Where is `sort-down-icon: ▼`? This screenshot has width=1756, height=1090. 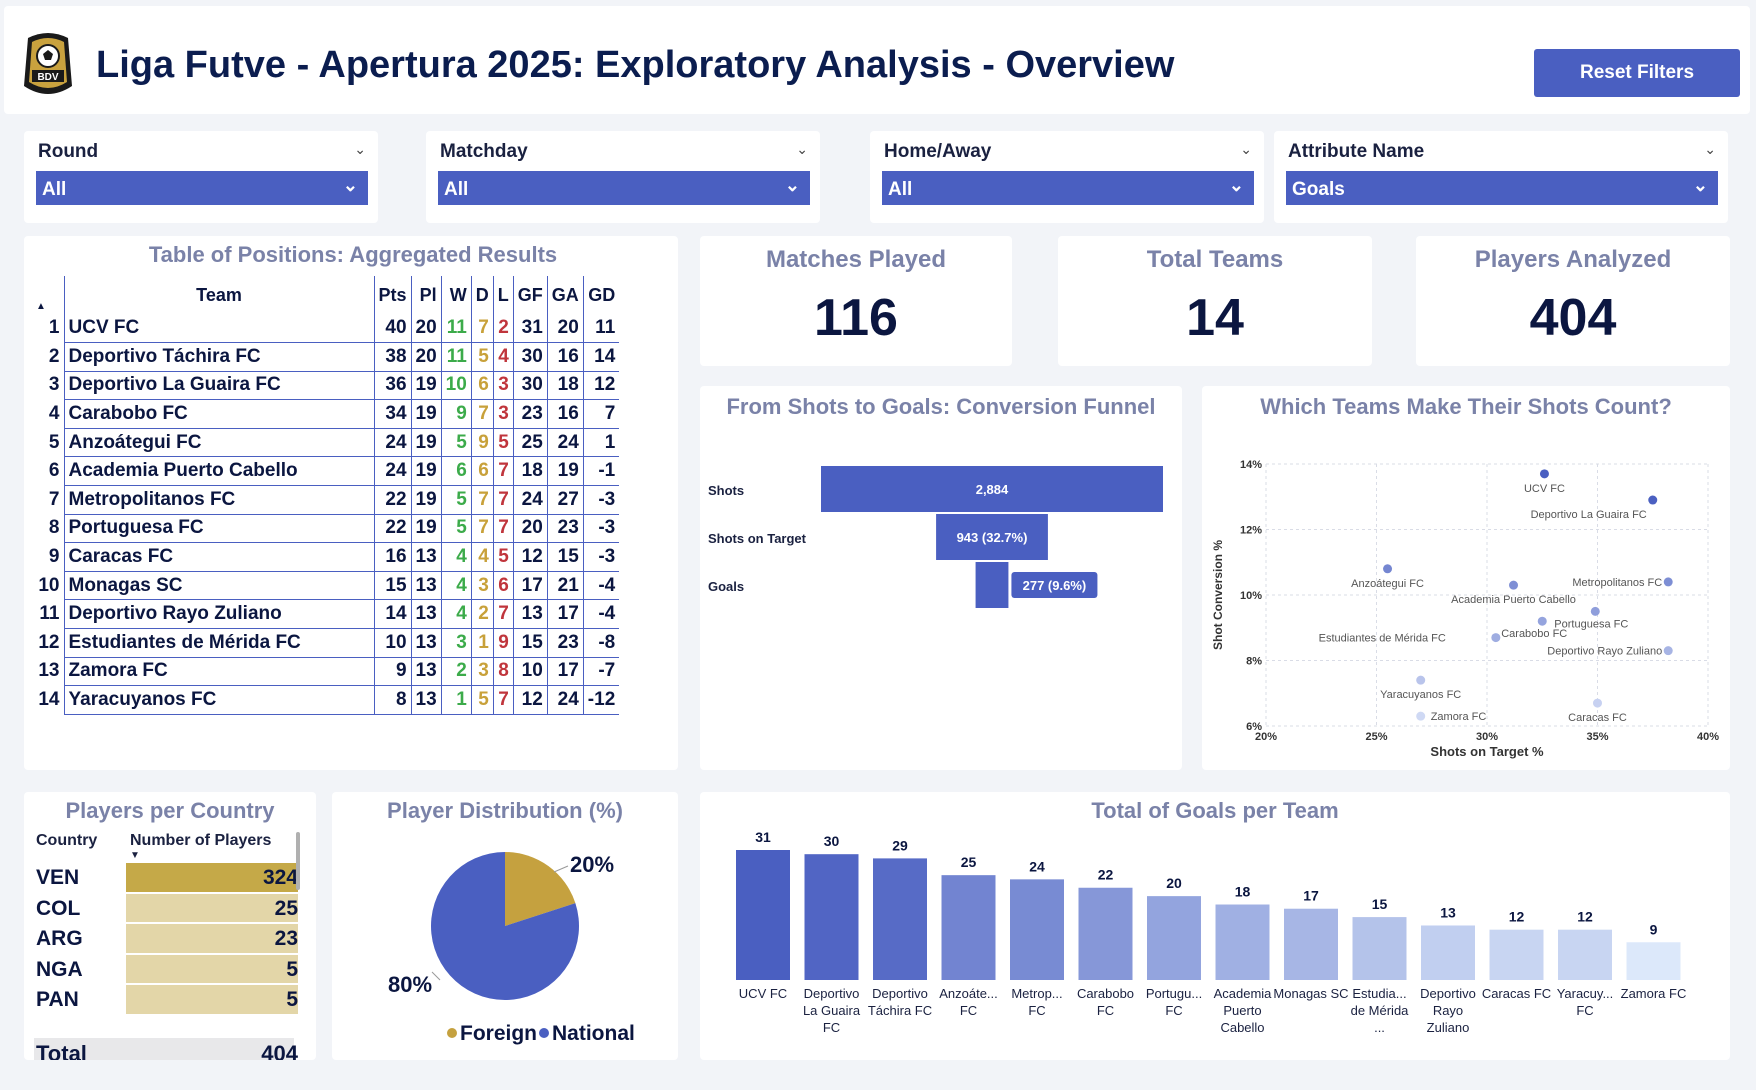
sort-down-icon: ▼ is located at coordinates (135, 855).